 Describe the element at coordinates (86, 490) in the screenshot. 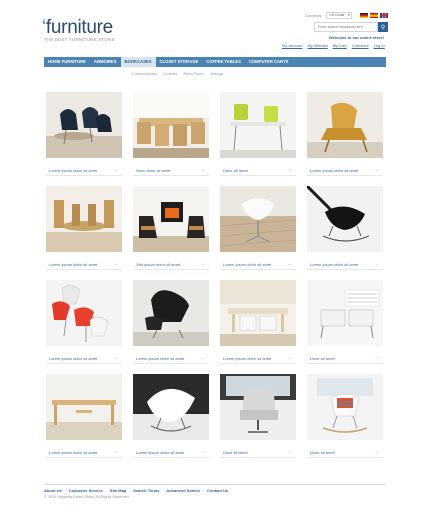

I see `footer-link-customer-service: Customer Service` at that location.